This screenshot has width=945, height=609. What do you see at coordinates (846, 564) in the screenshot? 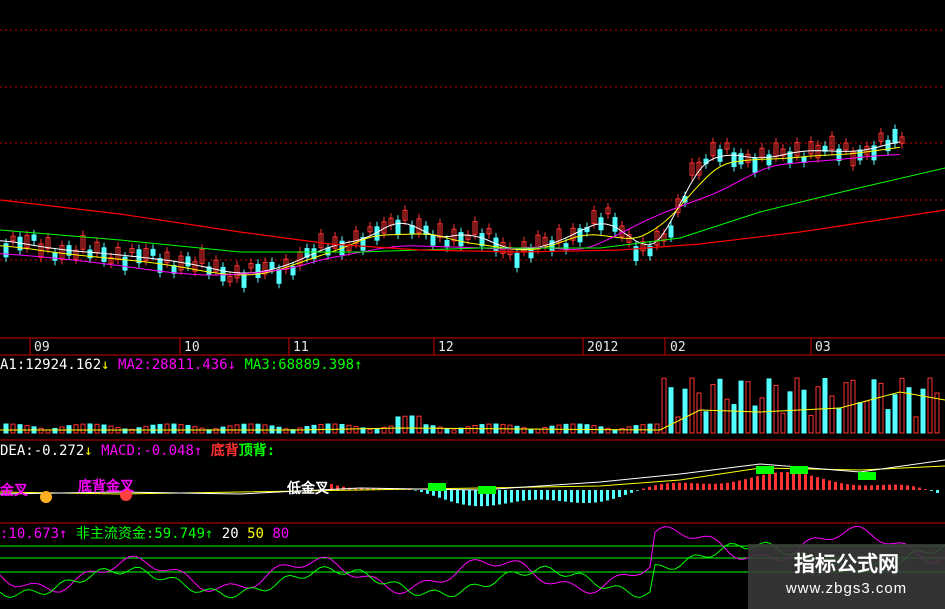
I see `watermark-title: 指标公式网` at bounding box center [846, 564].